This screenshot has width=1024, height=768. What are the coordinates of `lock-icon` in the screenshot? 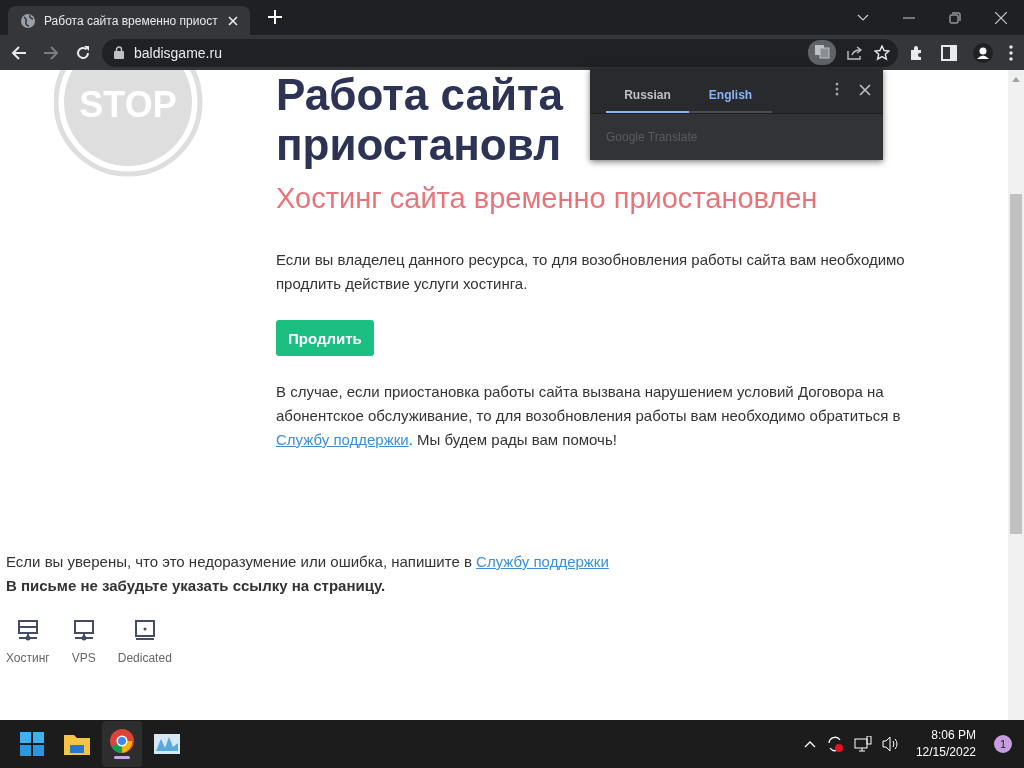 It's located at (119, 52).